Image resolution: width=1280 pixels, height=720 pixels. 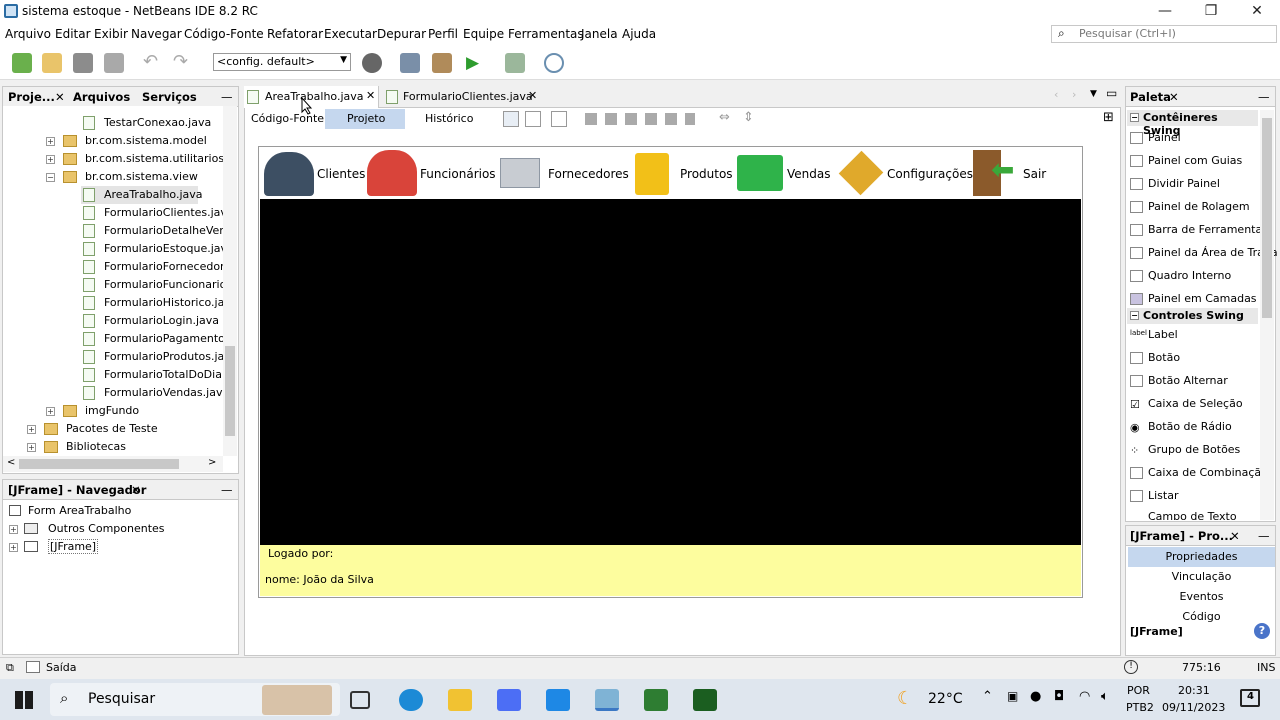 What do you see at coordinates (1201, 577) in the screenshot?
I see `binding-tab: Vinculação` at bounding box center [1201, 577].